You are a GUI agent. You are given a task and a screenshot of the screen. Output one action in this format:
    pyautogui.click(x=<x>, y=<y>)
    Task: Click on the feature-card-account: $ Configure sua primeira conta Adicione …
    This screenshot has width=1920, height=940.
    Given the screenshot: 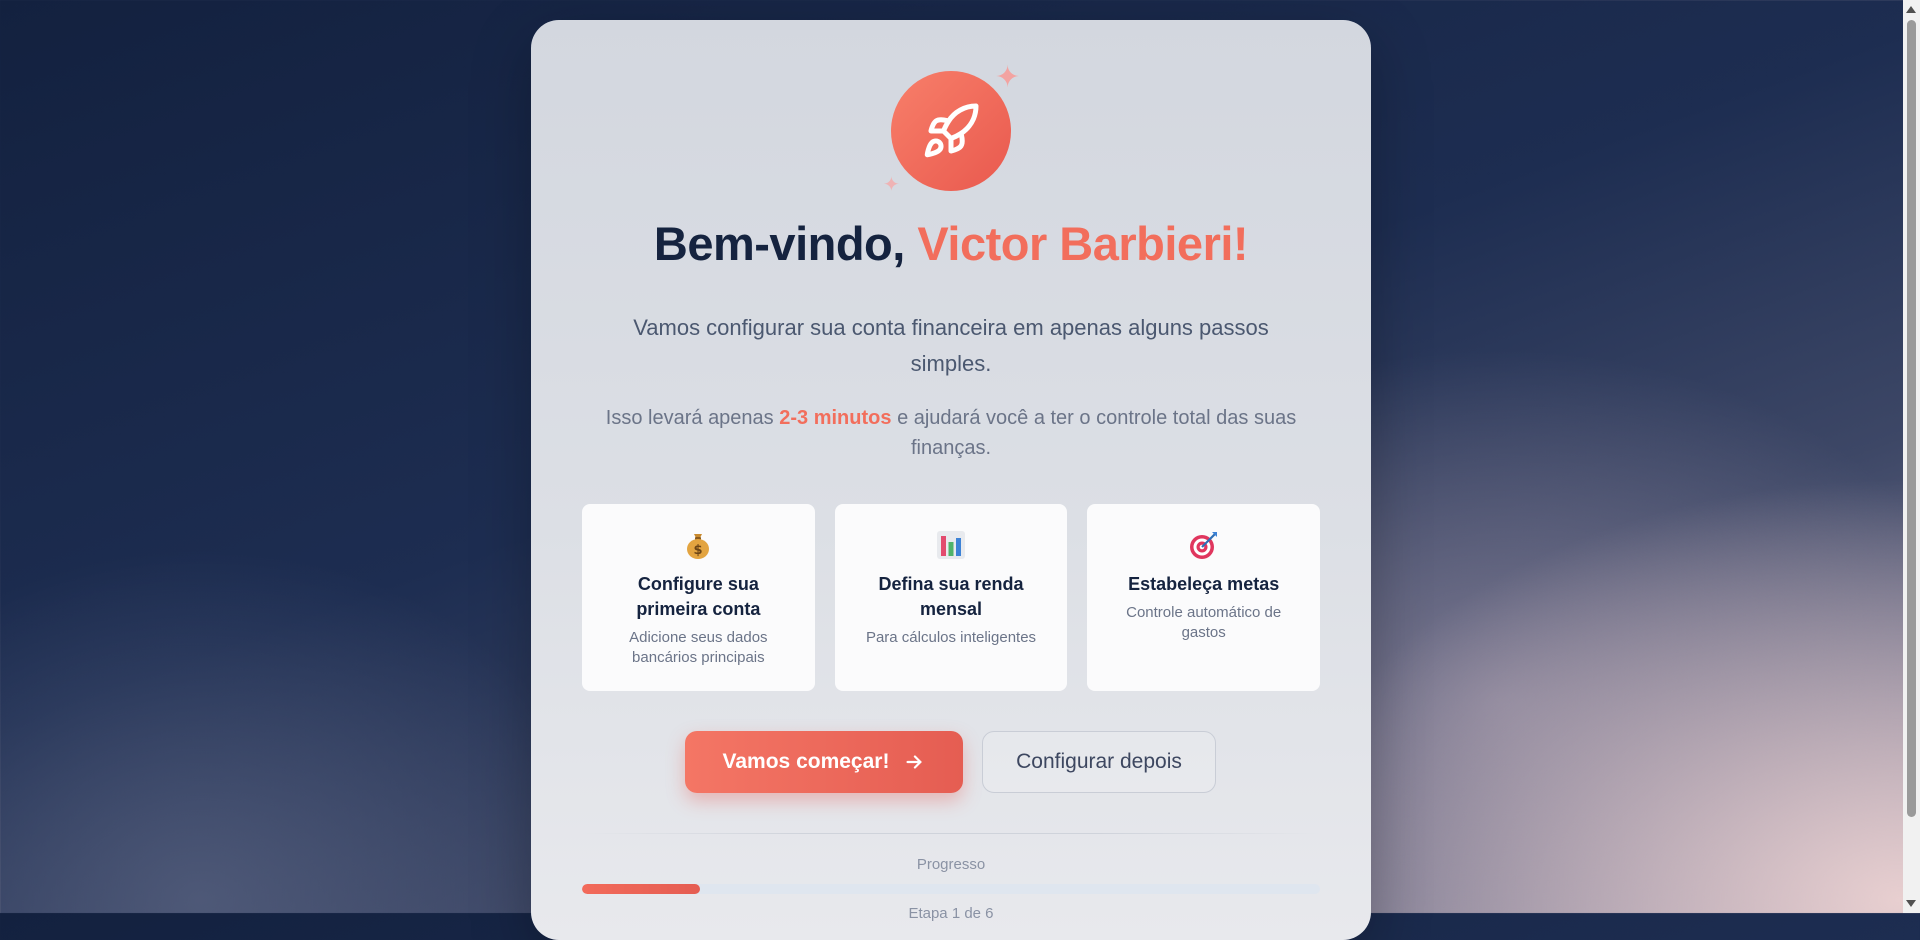 What is the action you would take?
    pyautogui.click(x=698, y=597)
    